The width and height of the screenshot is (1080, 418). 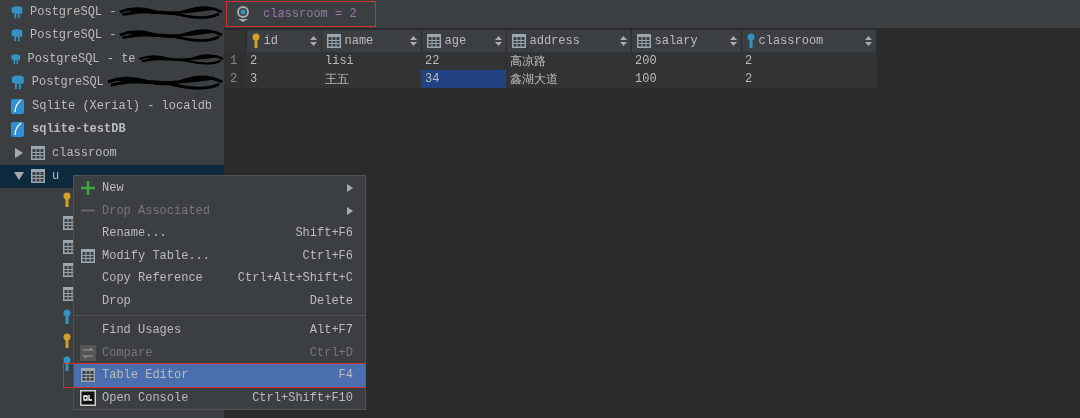 I want to click on filter-text: classroom = 2, so click(x=310, y=14).